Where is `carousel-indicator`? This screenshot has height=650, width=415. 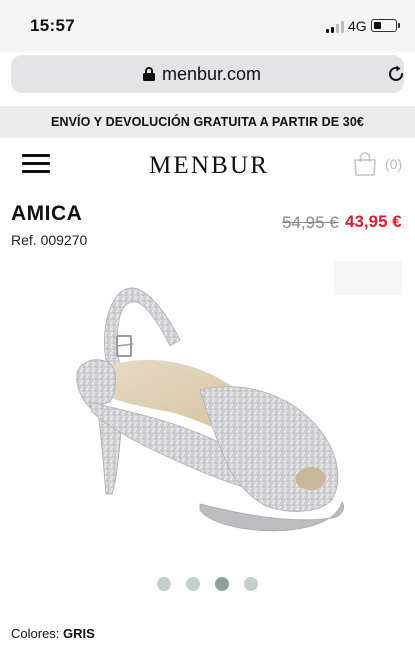 carousel-indicator is located at coordinates (209, 584).